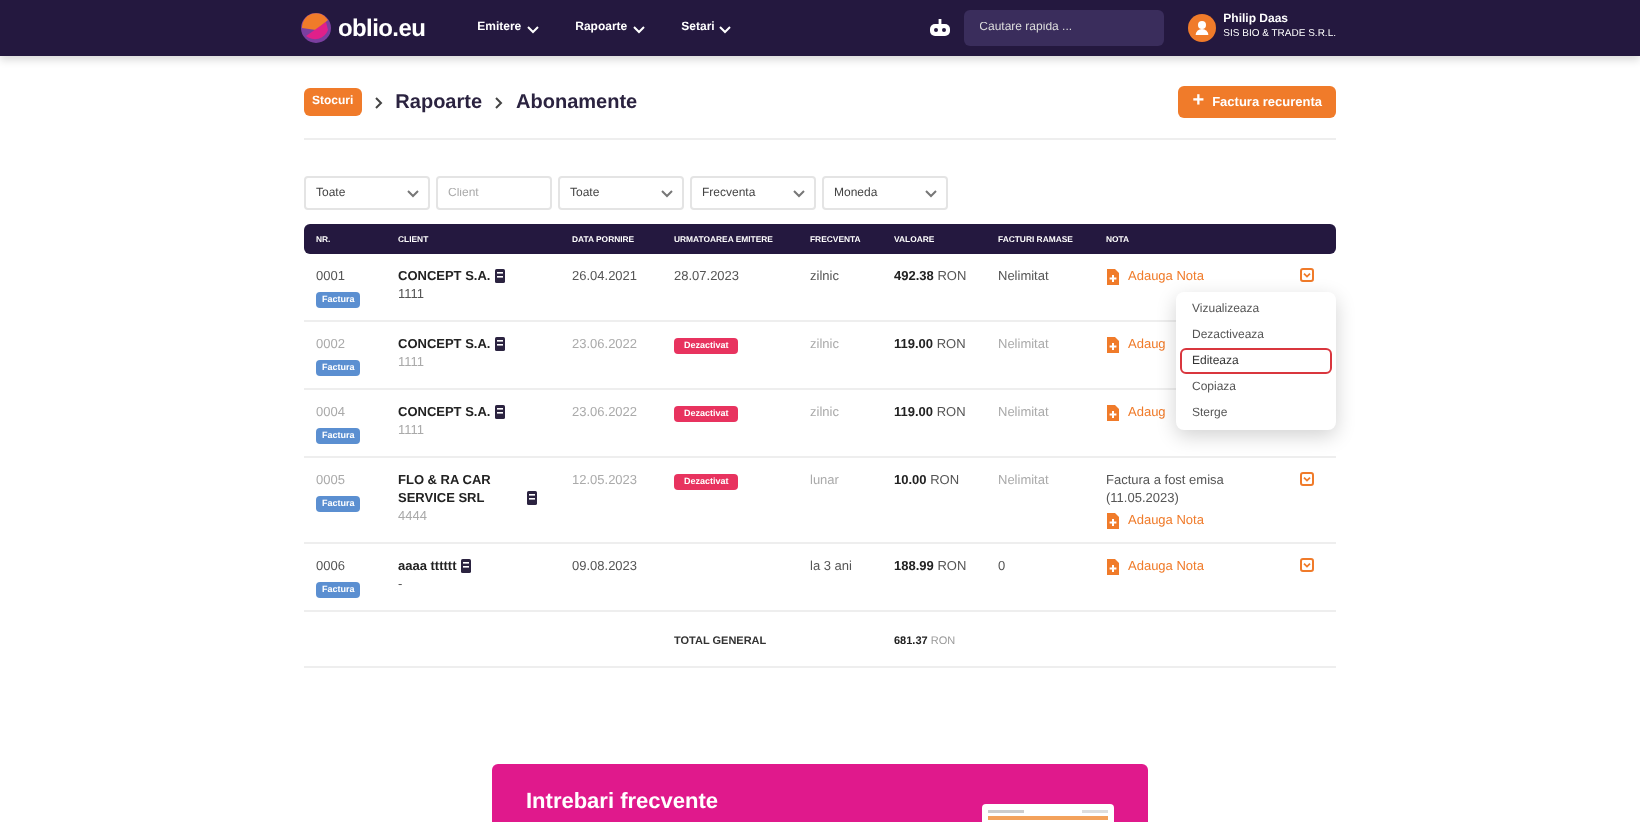 This screenshot has width=1640, height=822. What do you see at coordinates (439, 102) in the screenshot?
I see `breadcrumb-link: Rapoarte` at bounding box center [439, 102].